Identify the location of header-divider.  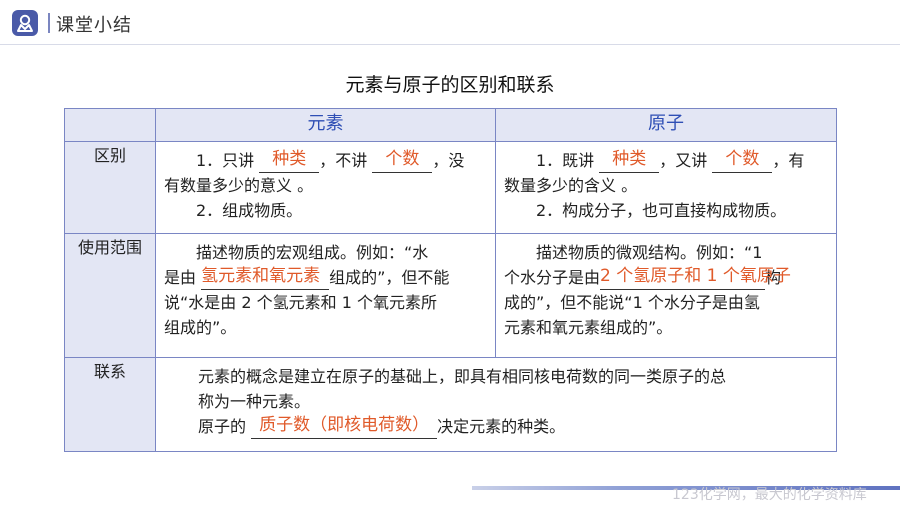
(450, 44).